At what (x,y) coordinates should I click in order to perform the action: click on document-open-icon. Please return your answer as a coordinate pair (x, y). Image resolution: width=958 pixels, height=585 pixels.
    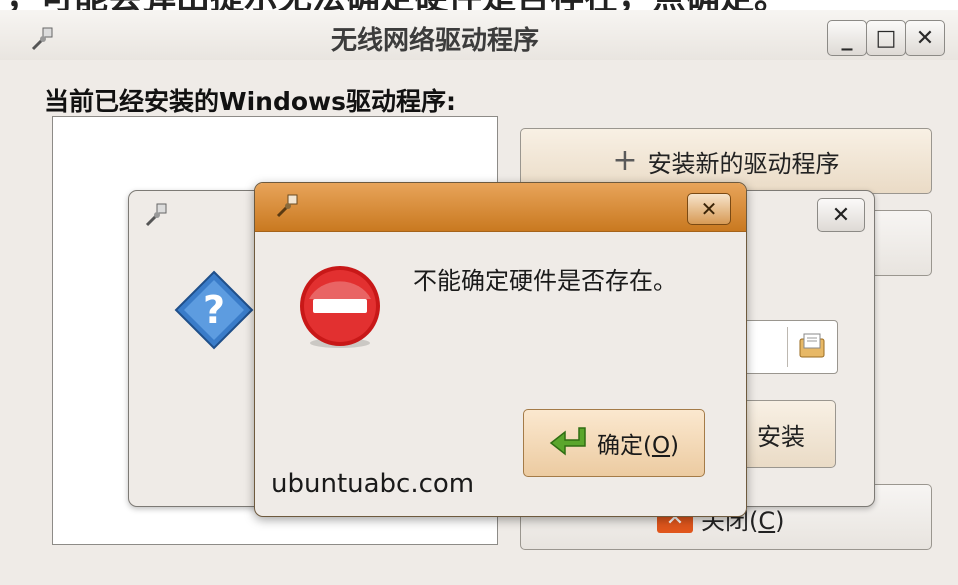
    Looking at the image, I should click on (812, 346).